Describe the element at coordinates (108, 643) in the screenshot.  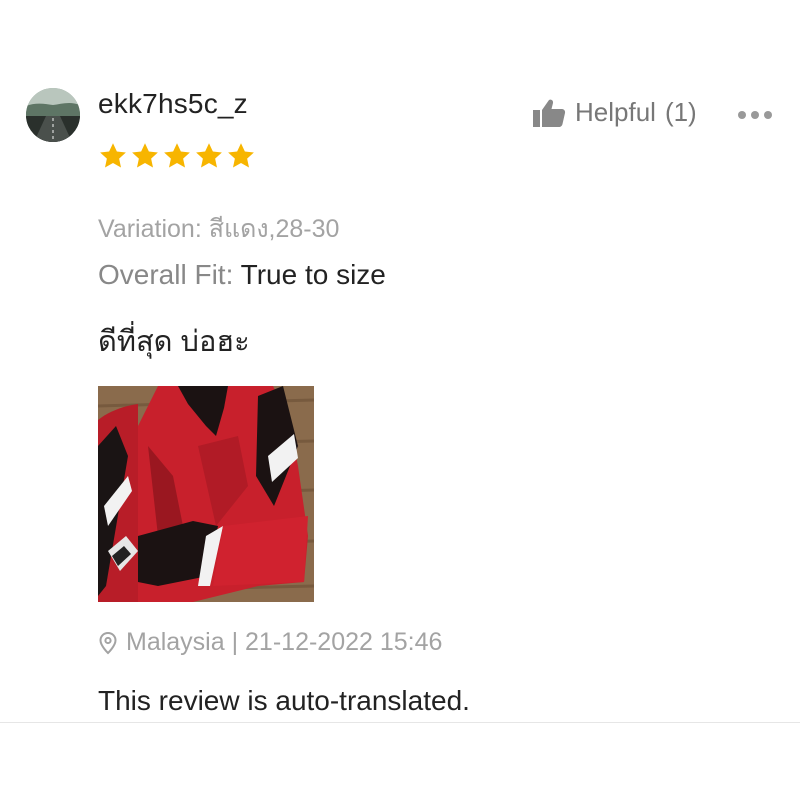
I see `location-pin-icon` at that location.